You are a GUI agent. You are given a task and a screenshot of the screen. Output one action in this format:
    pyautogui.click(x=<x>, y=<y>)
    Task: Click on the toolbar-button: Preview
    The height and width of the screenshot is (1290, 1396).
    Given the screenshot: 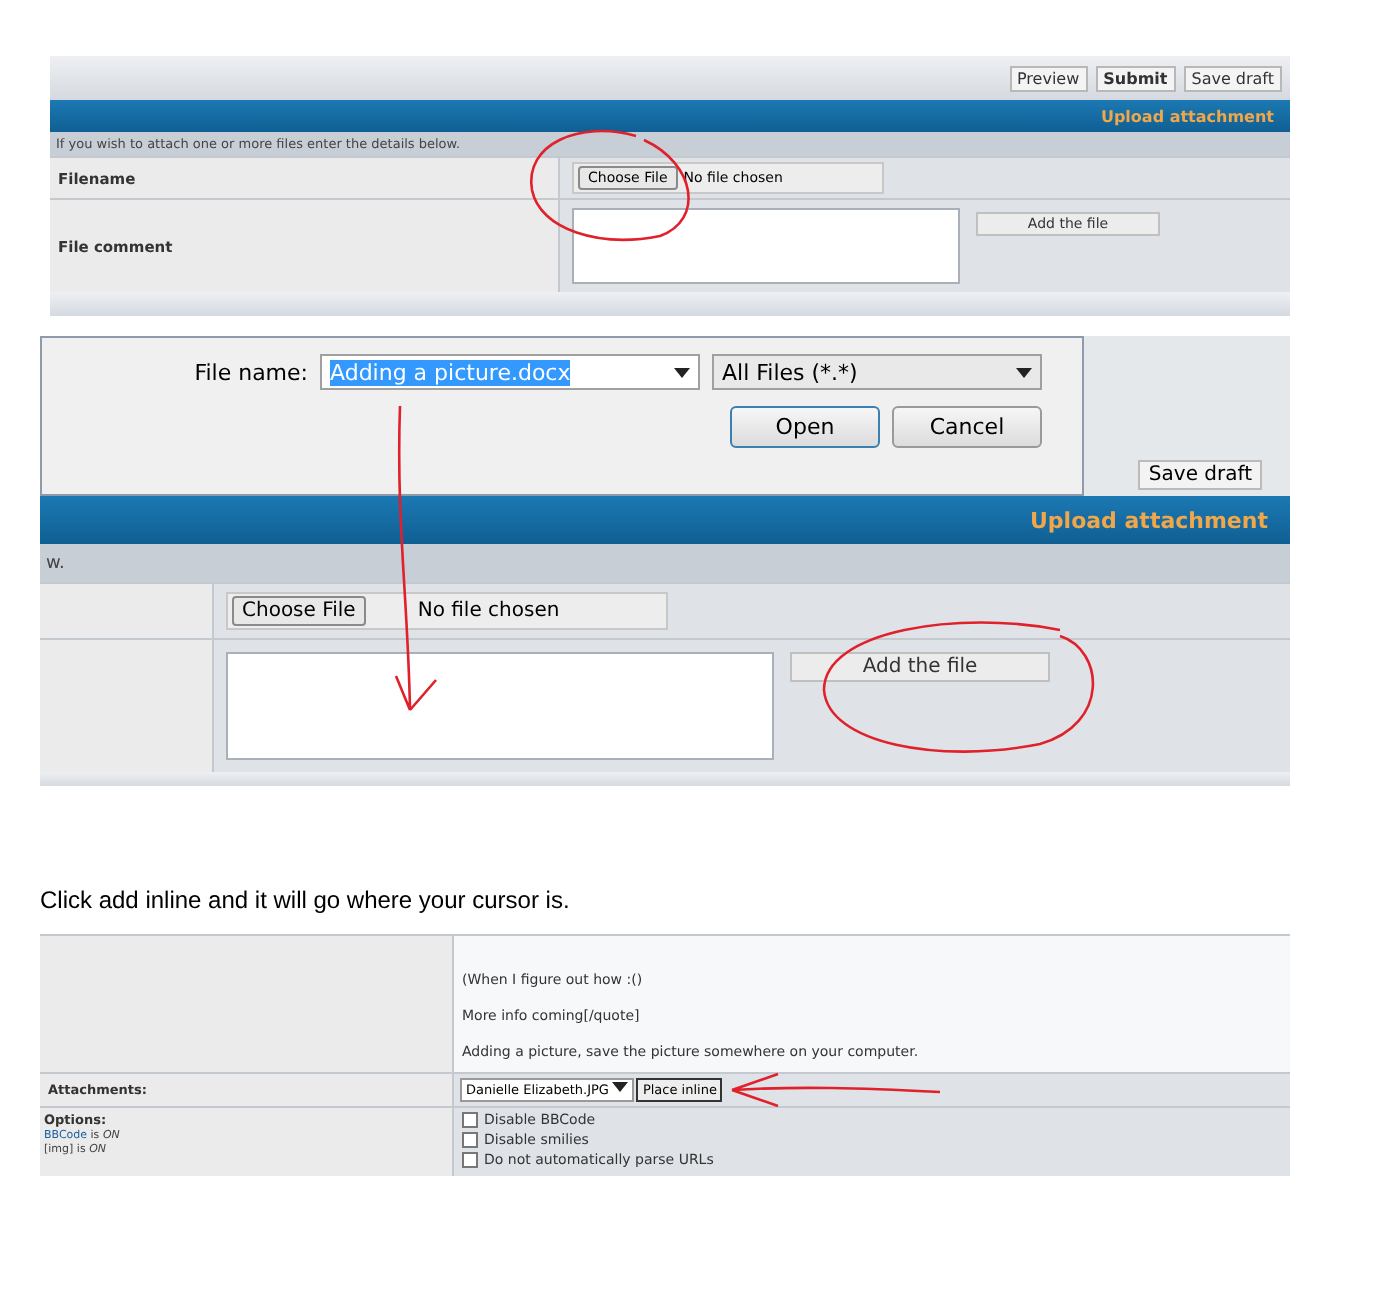 What is the action you would take?
    pyautogui.click(x=1048, y=78)
    